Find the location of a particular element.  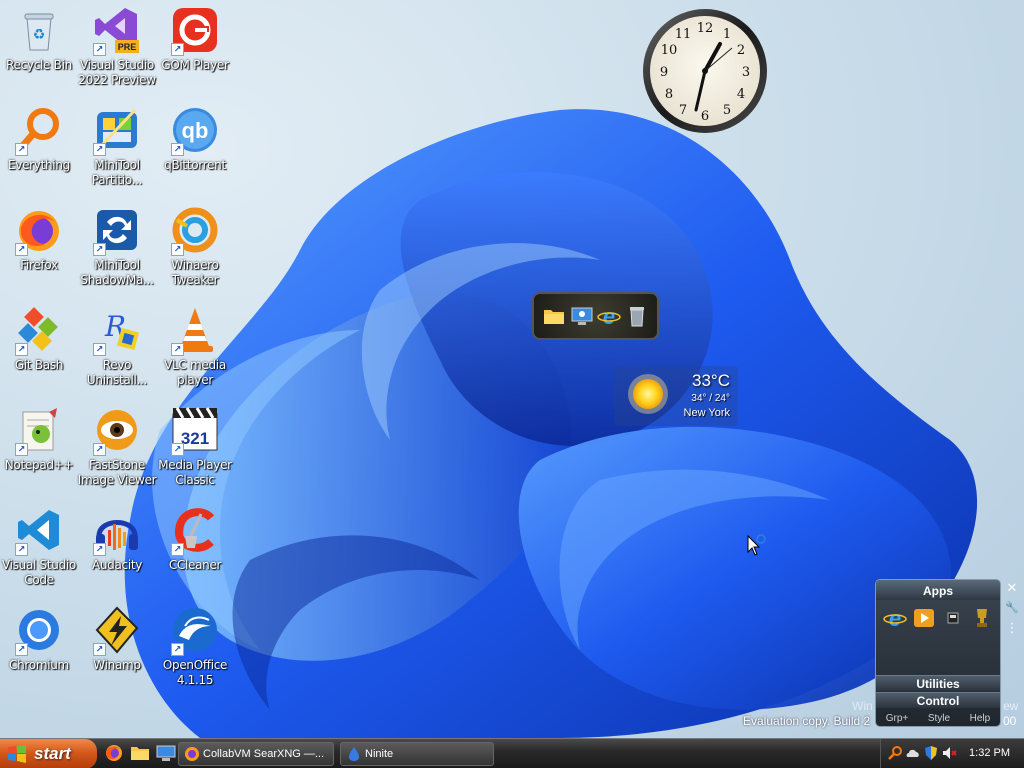

visual-studio-preview-icon: PRE ↗ is located at coordinates (117, 31).